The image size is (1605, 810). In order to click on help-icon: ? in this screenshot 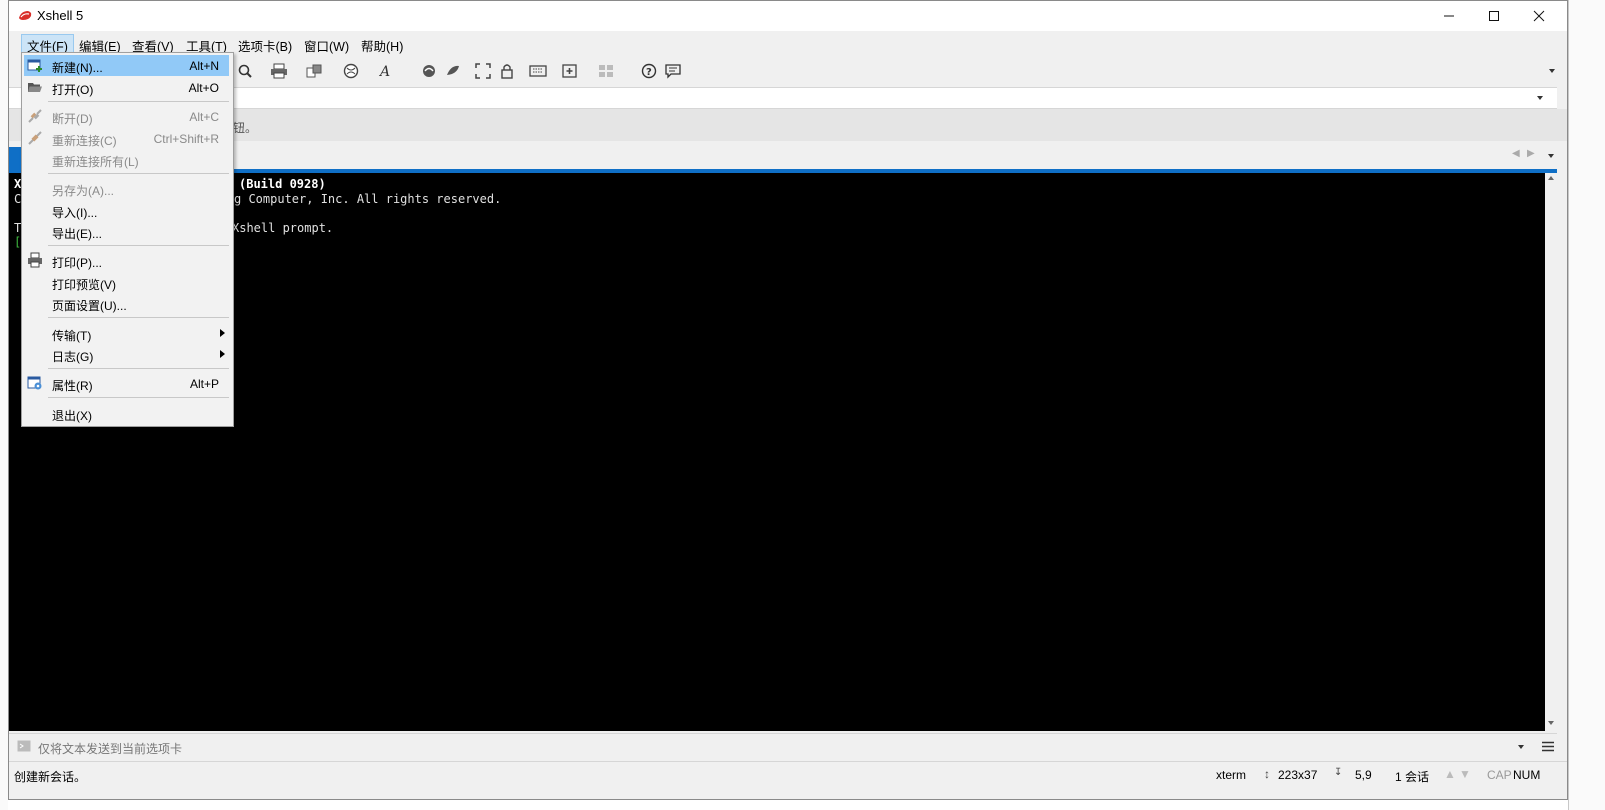, I will do `click(649, 71)`.